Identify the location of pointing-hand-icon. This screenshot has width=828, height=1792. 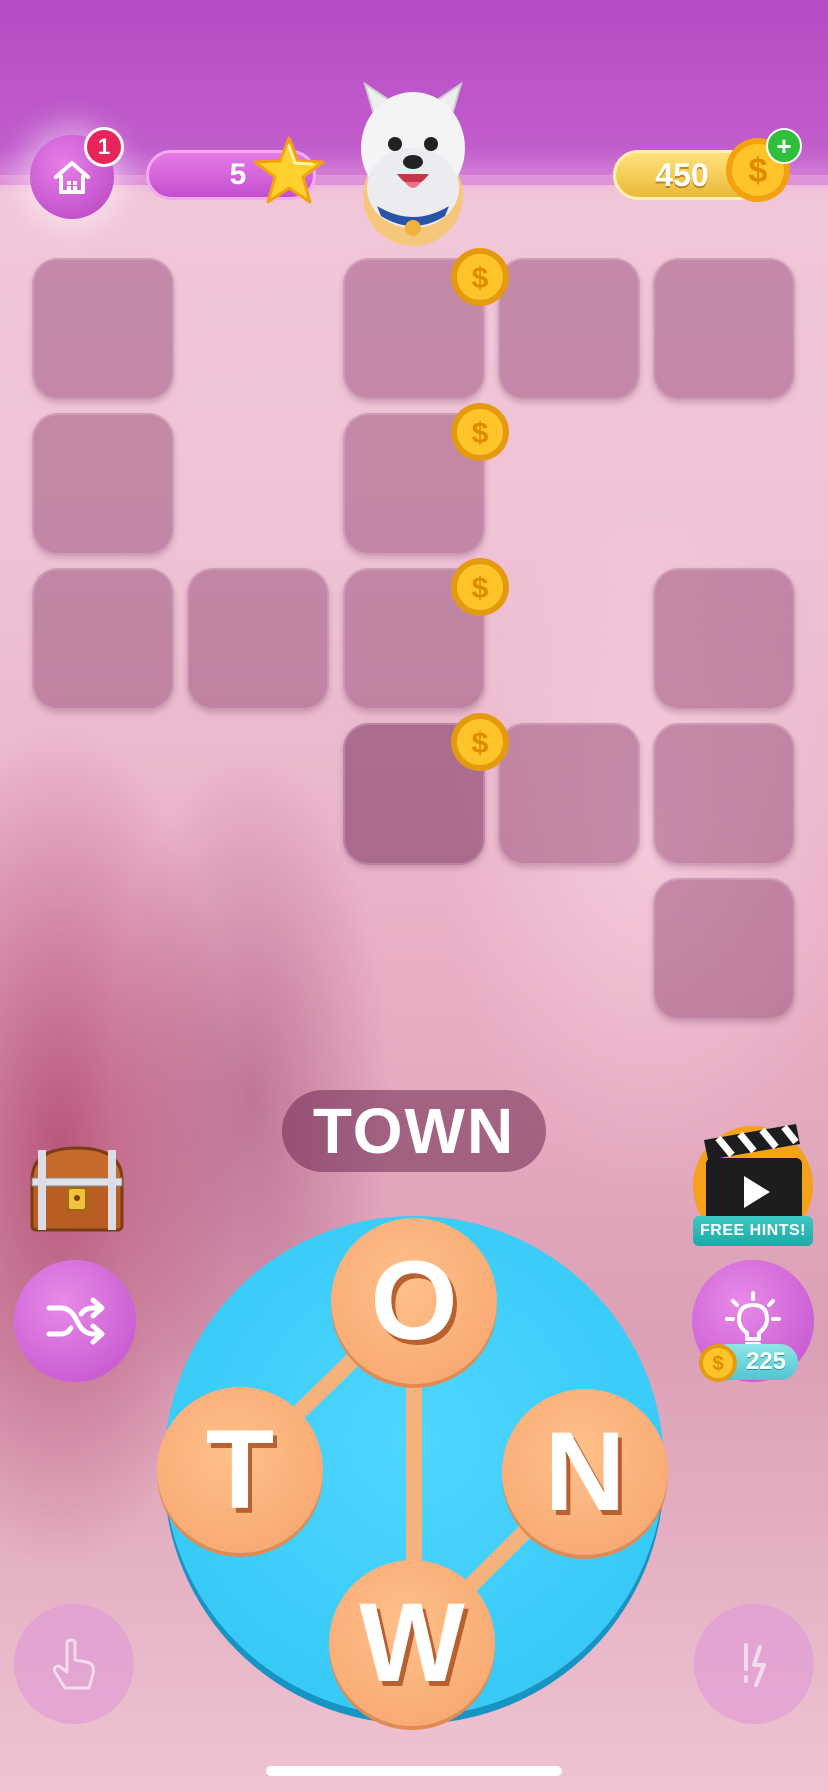
(74, 1664).